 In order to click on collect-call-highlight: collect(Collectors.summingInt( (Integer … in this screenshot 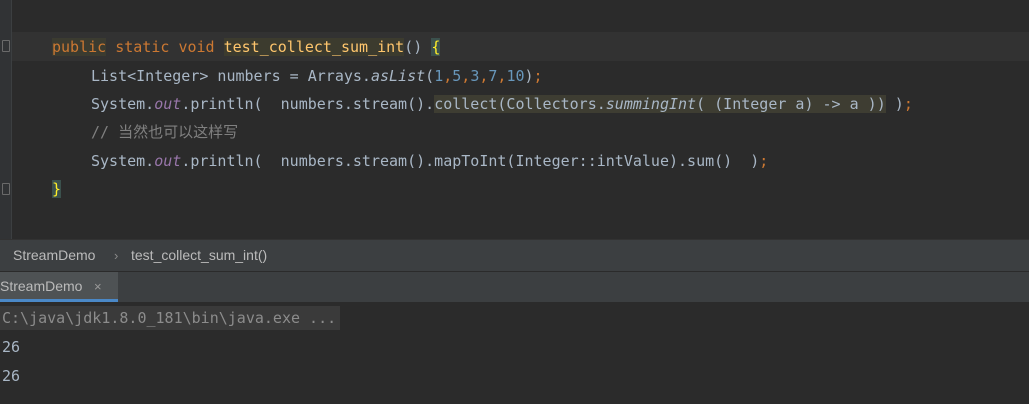, I will do `click(660, 104)`.